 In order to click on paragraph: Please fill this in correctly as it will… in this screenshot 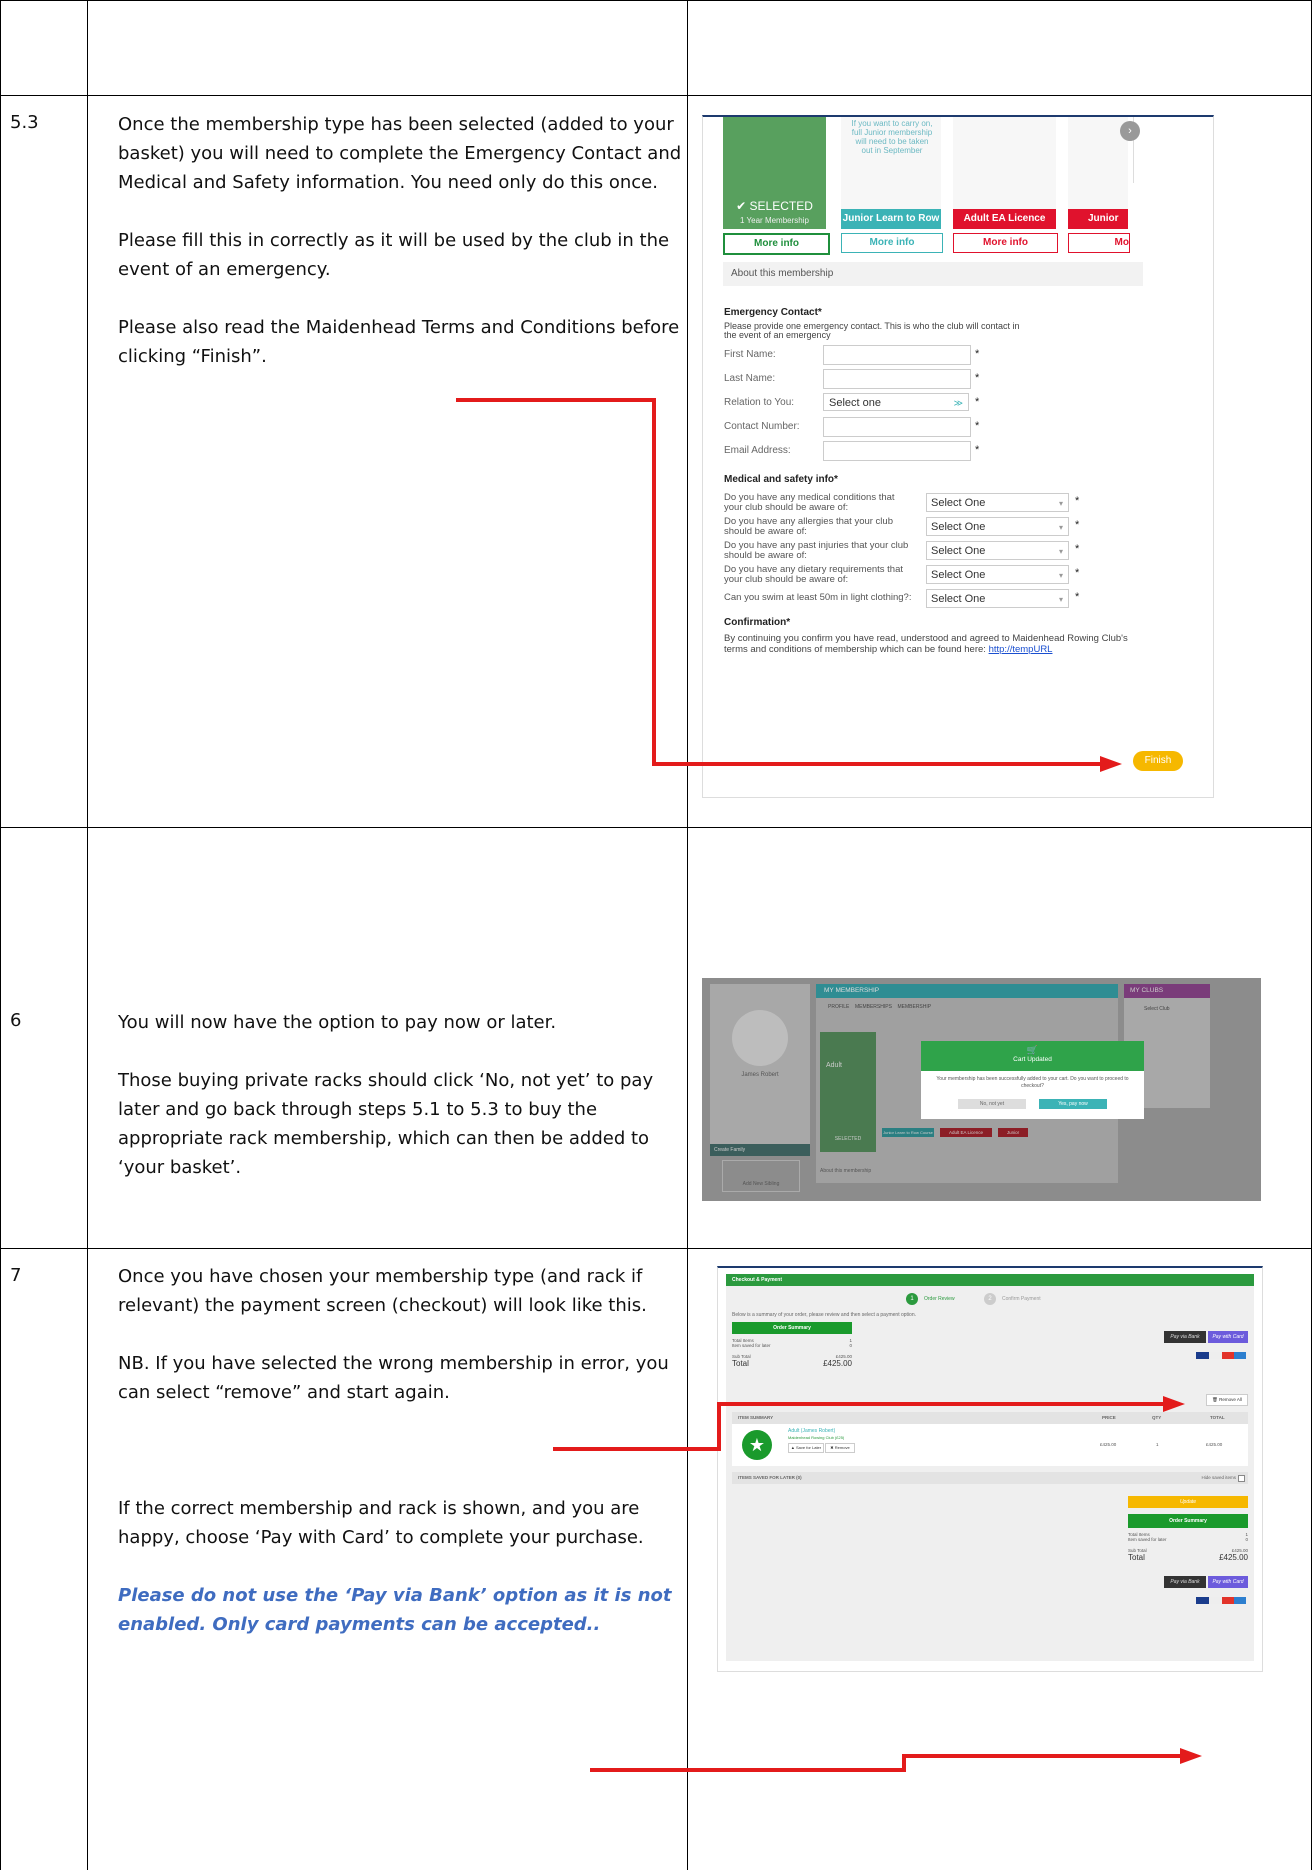, I will do `click(394, 255)`.